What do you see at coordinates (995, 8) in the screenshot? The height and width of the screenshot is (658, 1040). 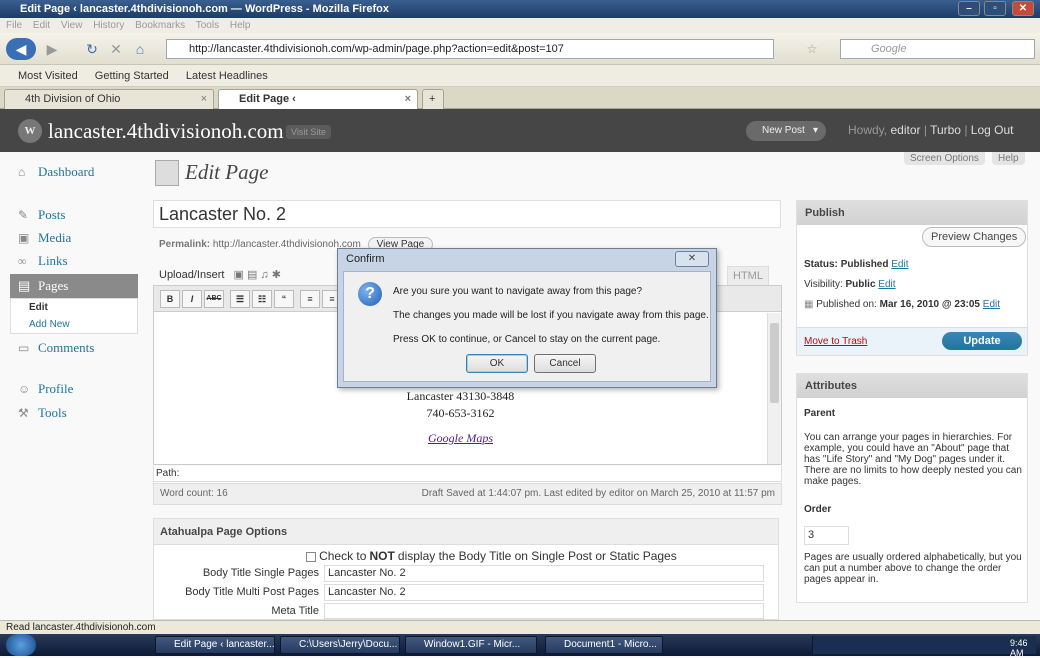 I see `maximize-button: ▫` at bounding box center [995, 8].